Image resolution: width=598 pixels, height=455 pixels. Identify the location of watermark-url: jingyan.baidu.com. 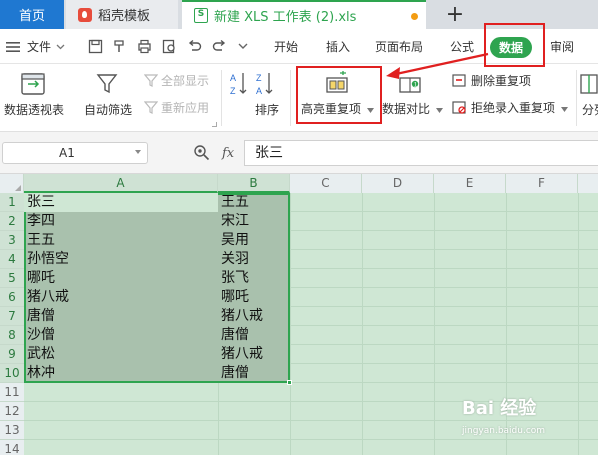
(504, 431).